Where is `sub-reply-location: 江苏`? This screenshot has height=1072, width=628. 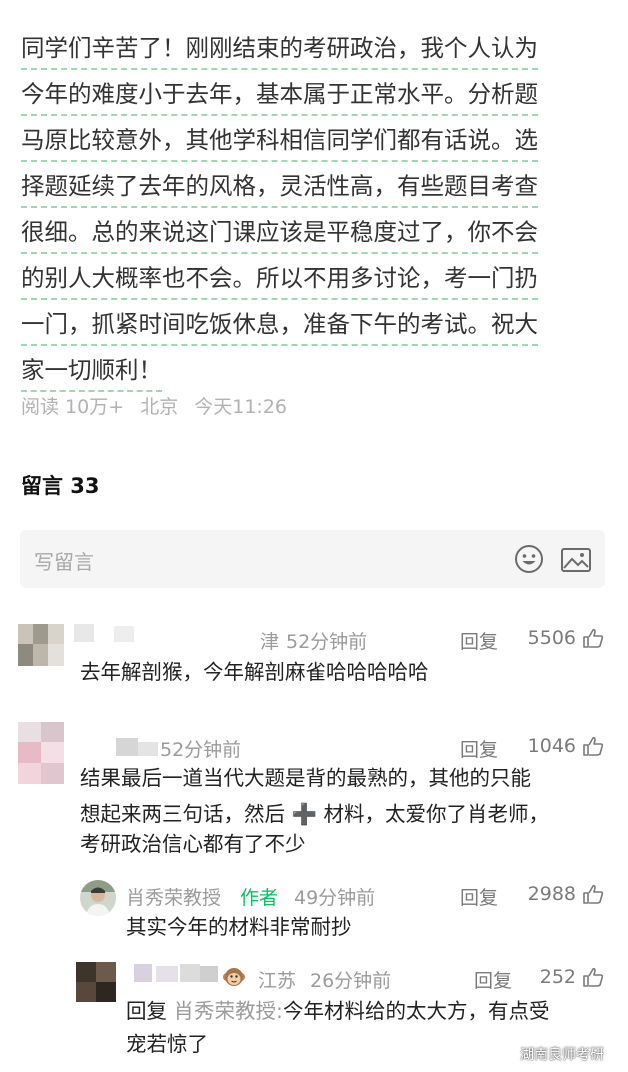
sub-reply-location: 江苏 is located at coordinates (277, 981).